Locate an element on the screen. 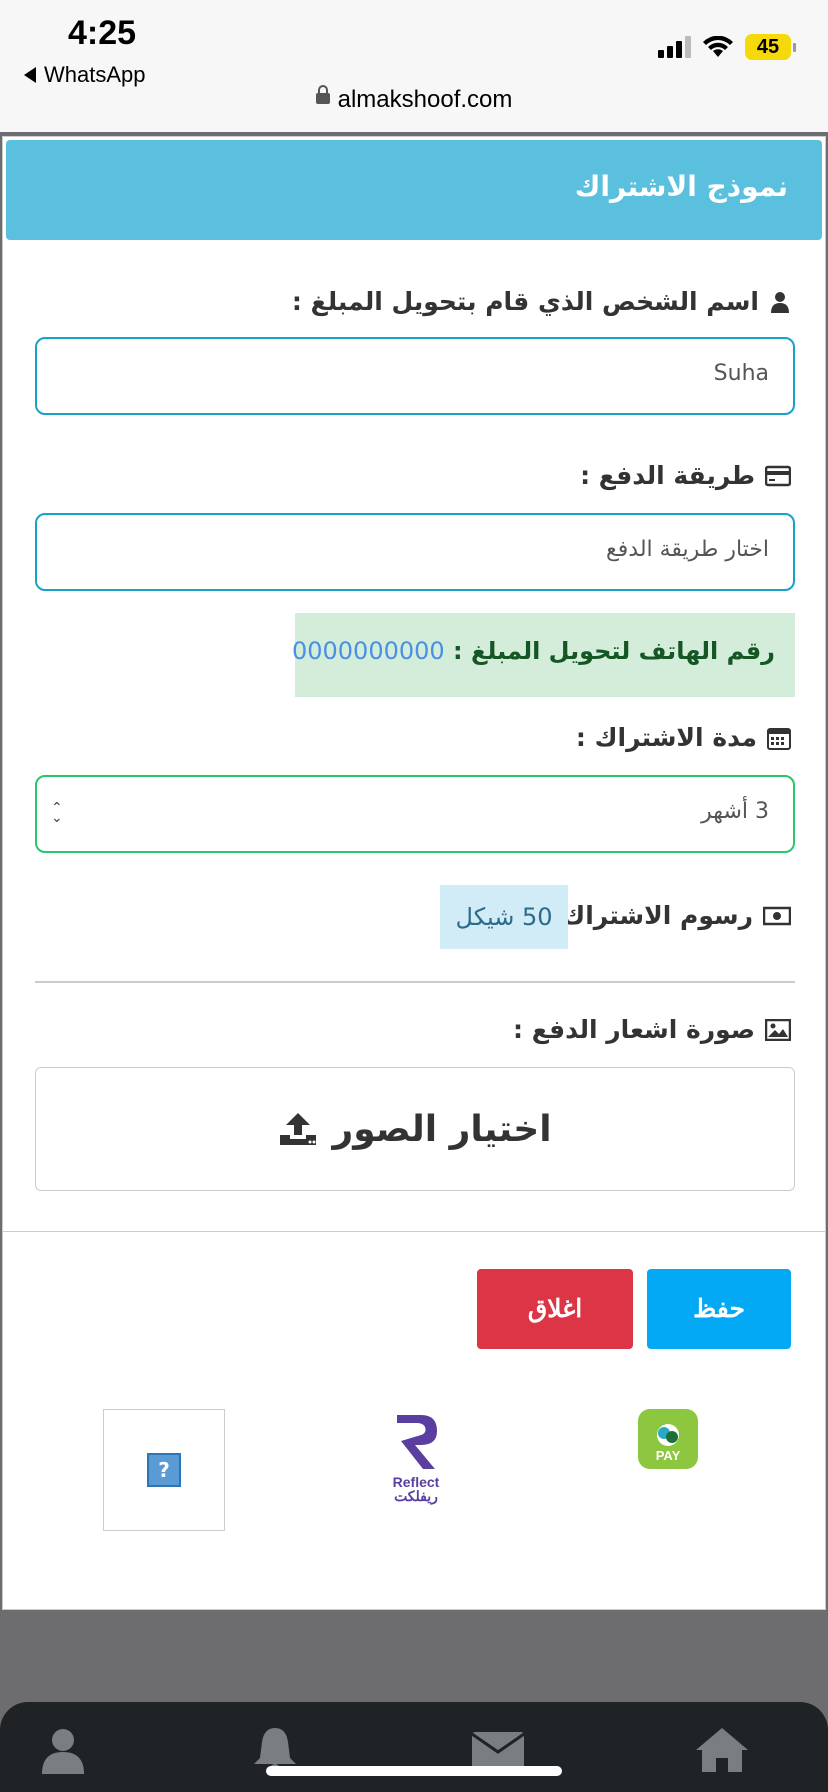 The width and height of the screenshot is (828, 1792). pay-logo: PAY is located at coordinates (668, 1439).